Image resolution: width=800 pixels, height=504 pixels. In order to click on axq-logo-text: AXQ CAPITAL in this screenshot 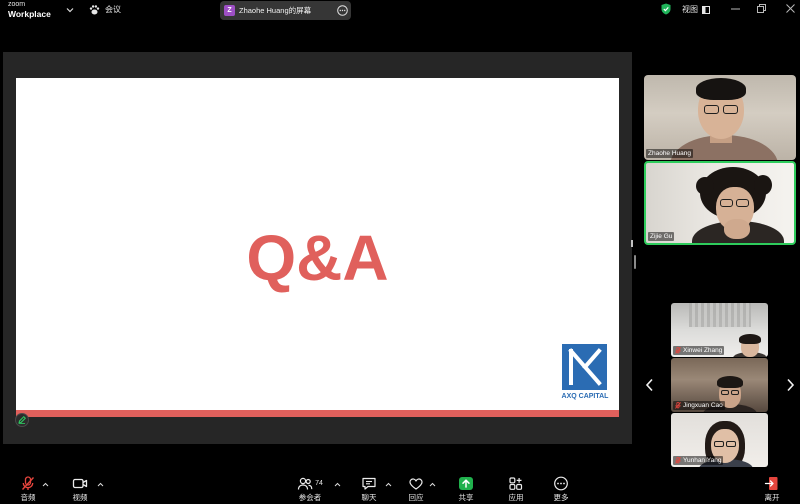, I will do `click(585, 396)`.